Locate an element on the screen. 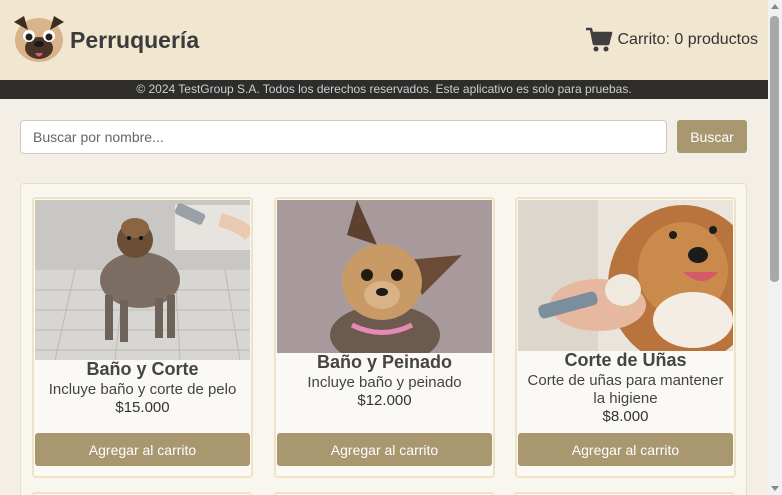 The image size is (782, 495). page-scrollbar is located at coordinates (775, 247).